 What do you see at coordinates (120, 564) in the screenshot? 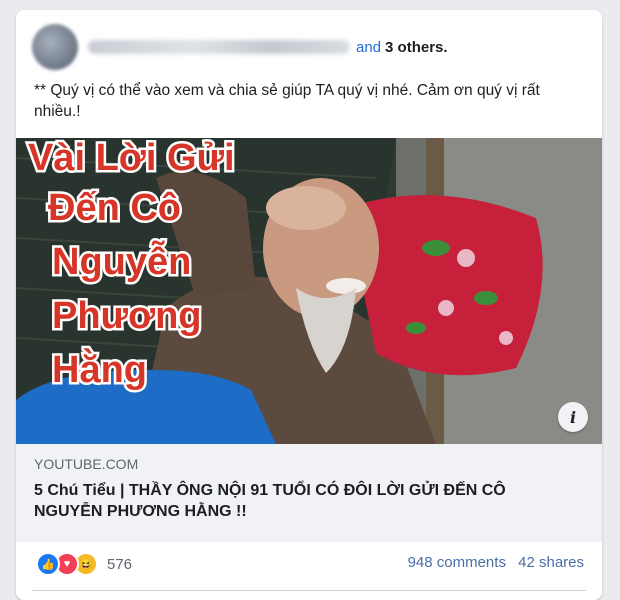
I see `reaction-count: 576` at bounding box center [120, 564].